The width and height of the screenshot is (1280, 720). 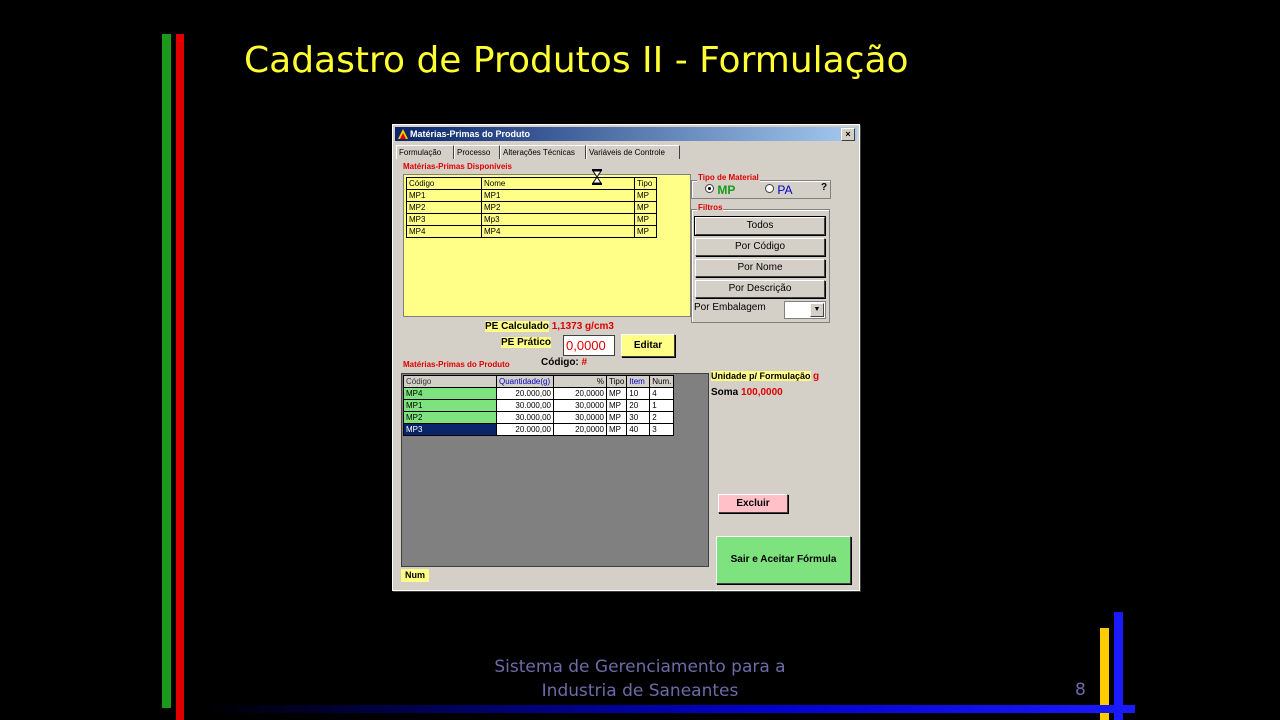 I want to click on tab-processo: Processo, so click(x=477, y=152).